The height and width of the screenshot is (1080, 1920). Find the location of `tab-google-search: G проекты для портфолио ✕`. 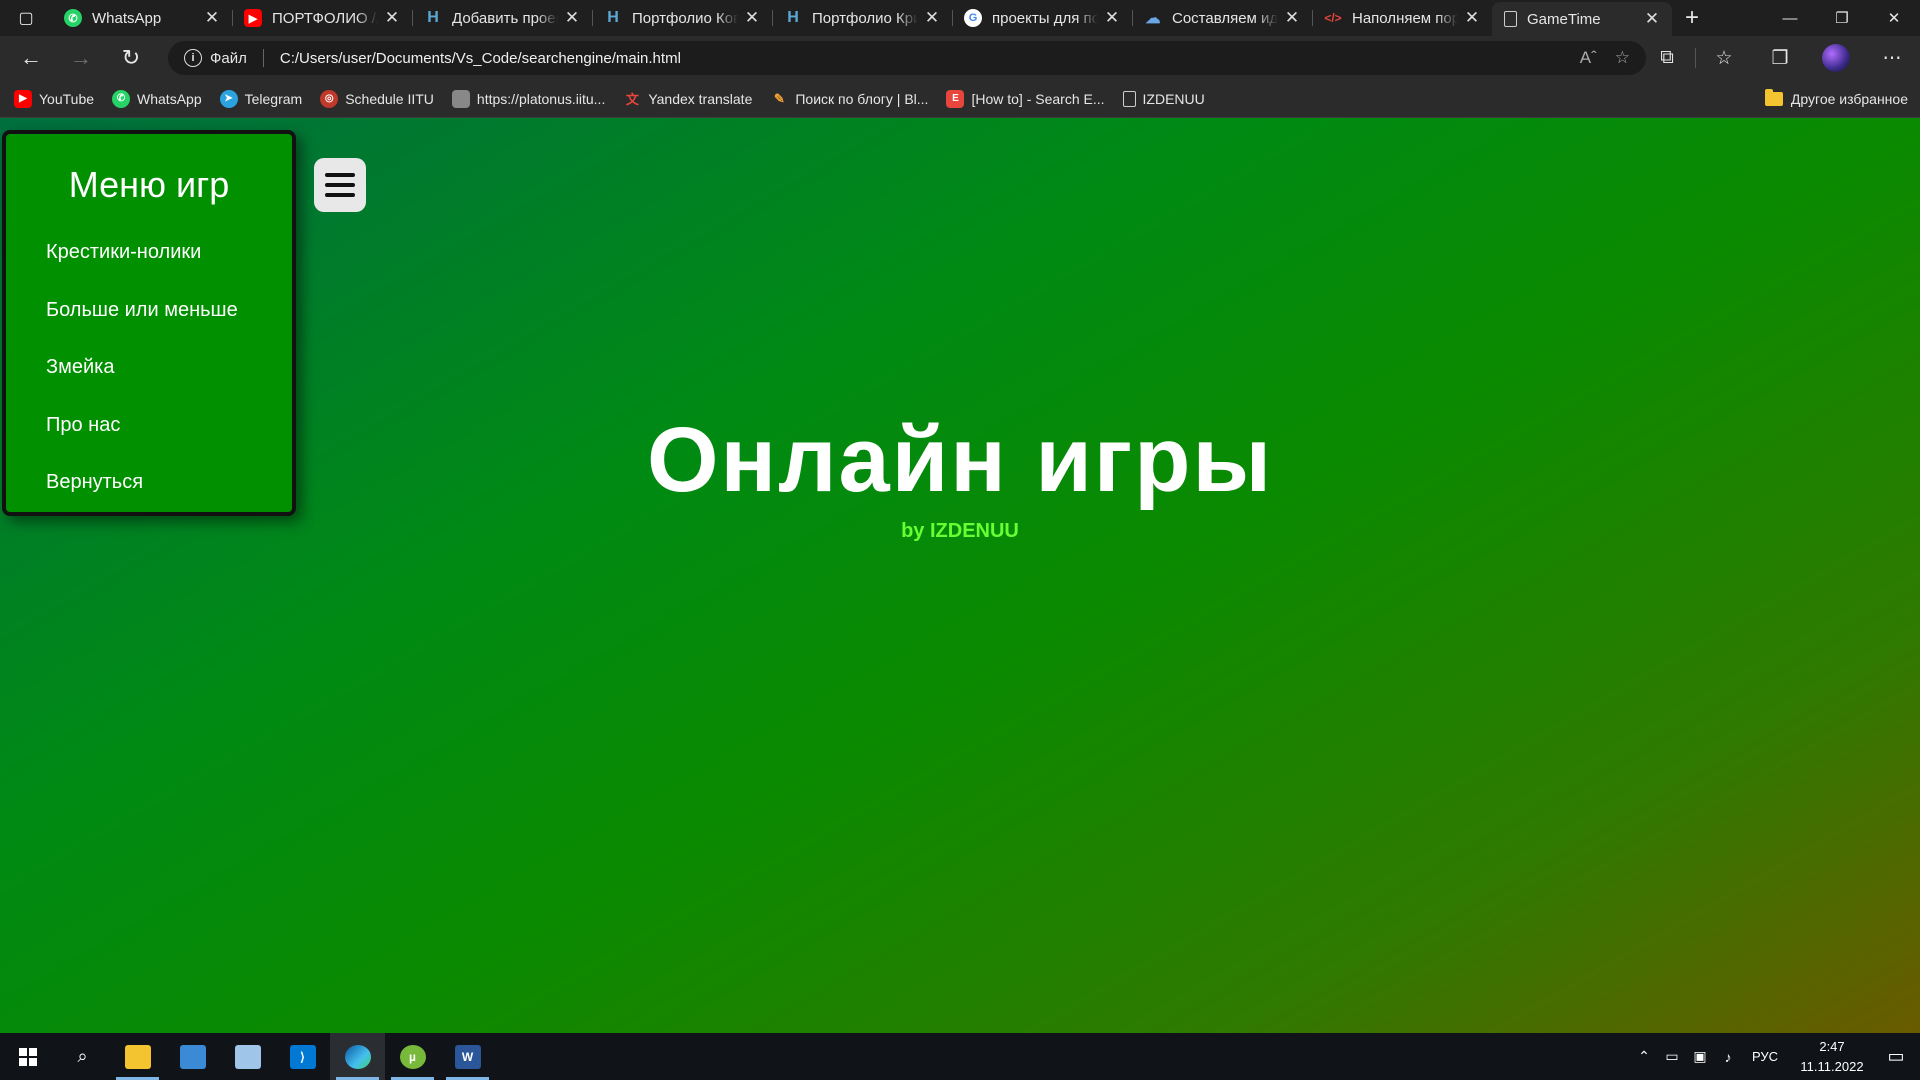

tab-google-search: G проекты для портфолио ✕ is located at coordinates (1042, 18).